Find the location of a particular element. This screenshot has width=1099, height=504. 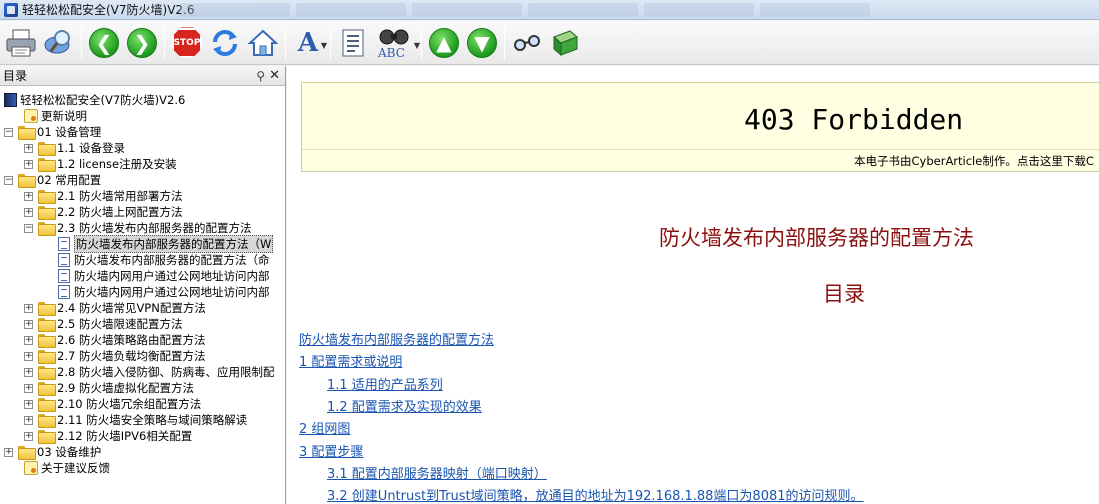

close-icon: ✕ is located at coordinates (274, 75).